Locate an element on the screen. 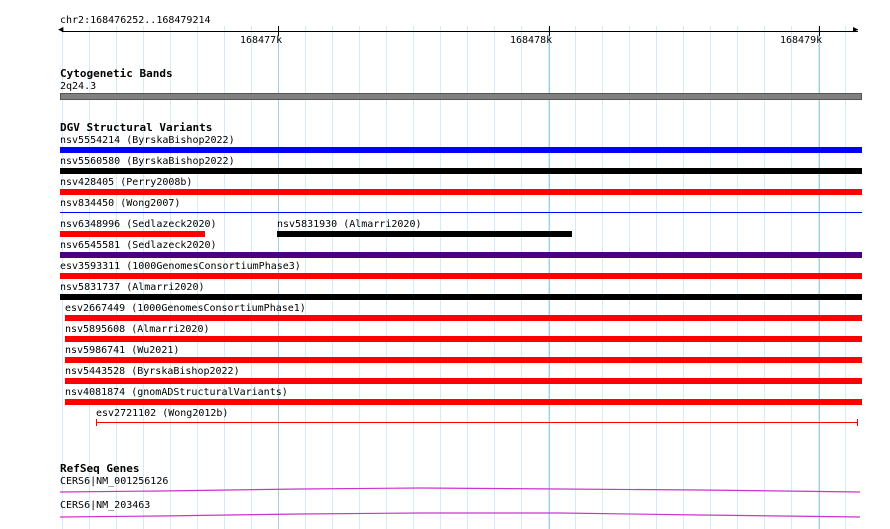 The image size is (890, 529). ruler-range-label: chr2:168476252..168479214 is located at coordinates (135, 20).